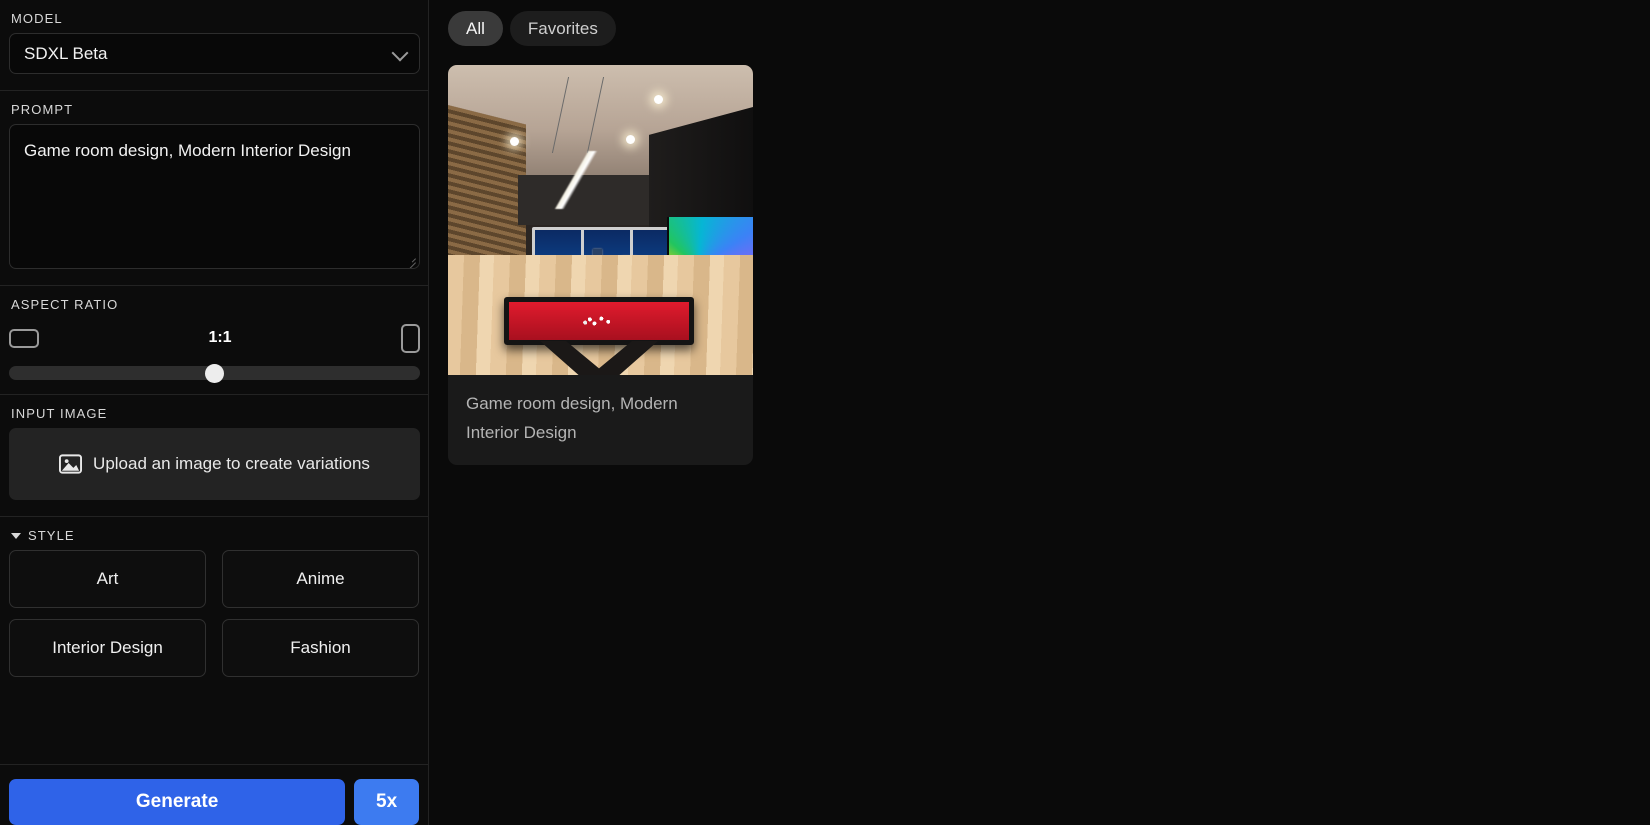  I want to click on billiard-balls, so click(599, 321).